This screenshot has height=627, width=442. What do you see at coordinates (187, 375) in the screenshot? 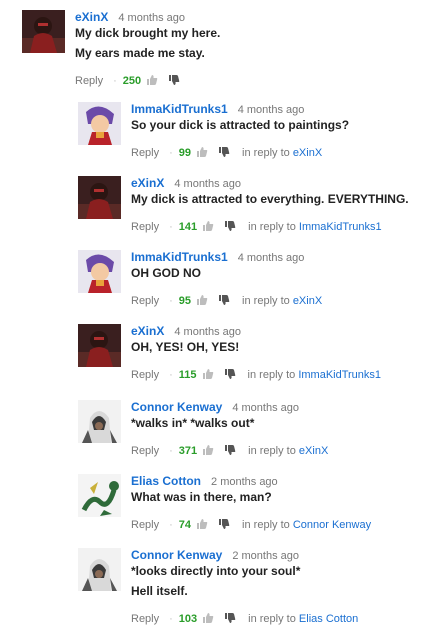
I see `like-count: 115` at bounding box center [187, 375].